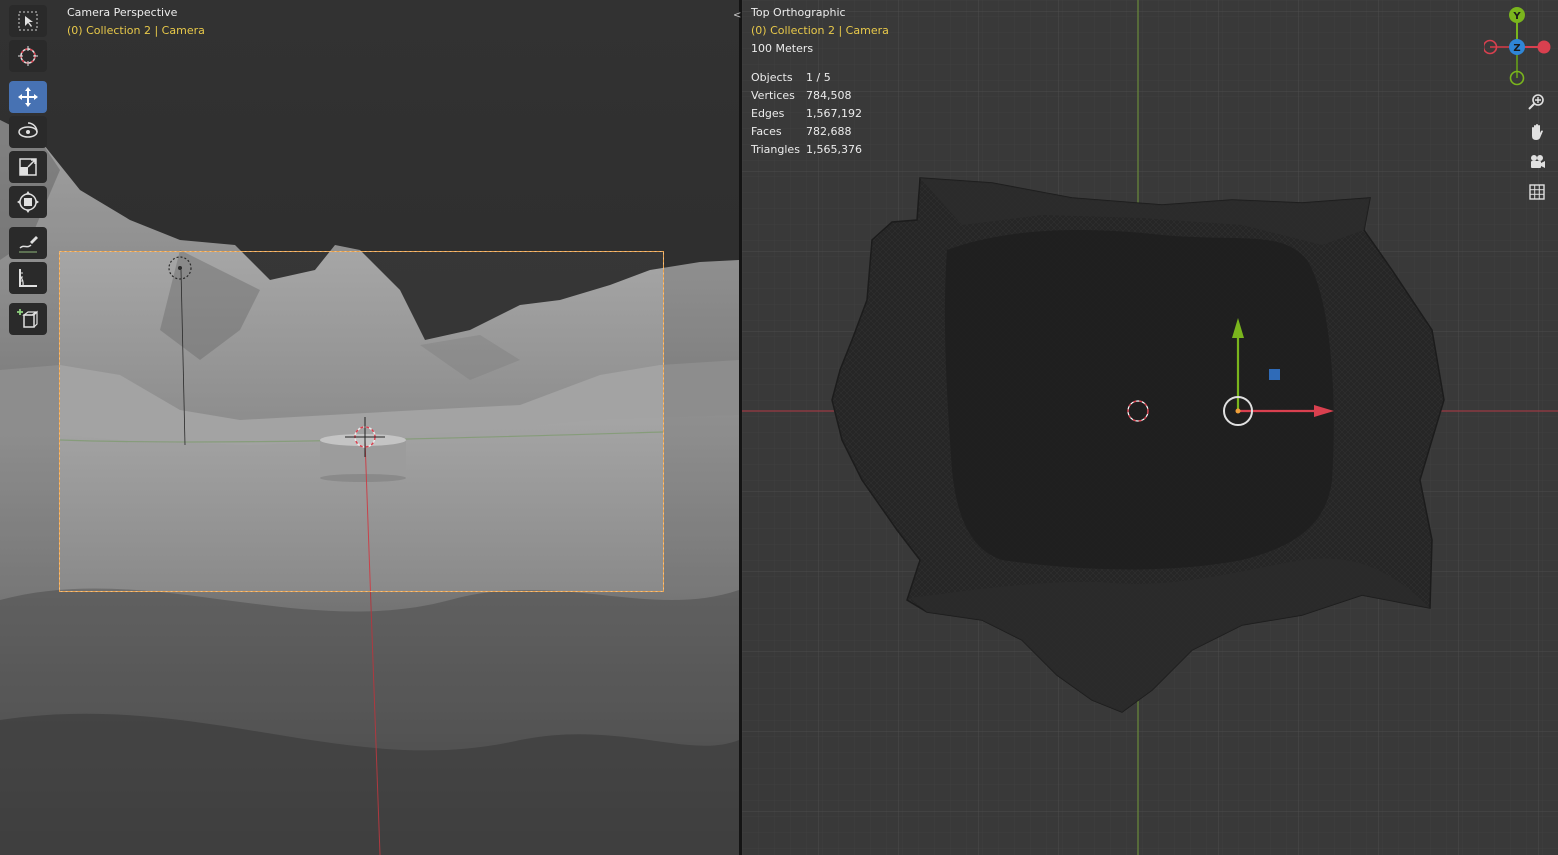 The height and width of the screenshot is (855, 1558). I want to click on annotate-icon, so click(28, 244).